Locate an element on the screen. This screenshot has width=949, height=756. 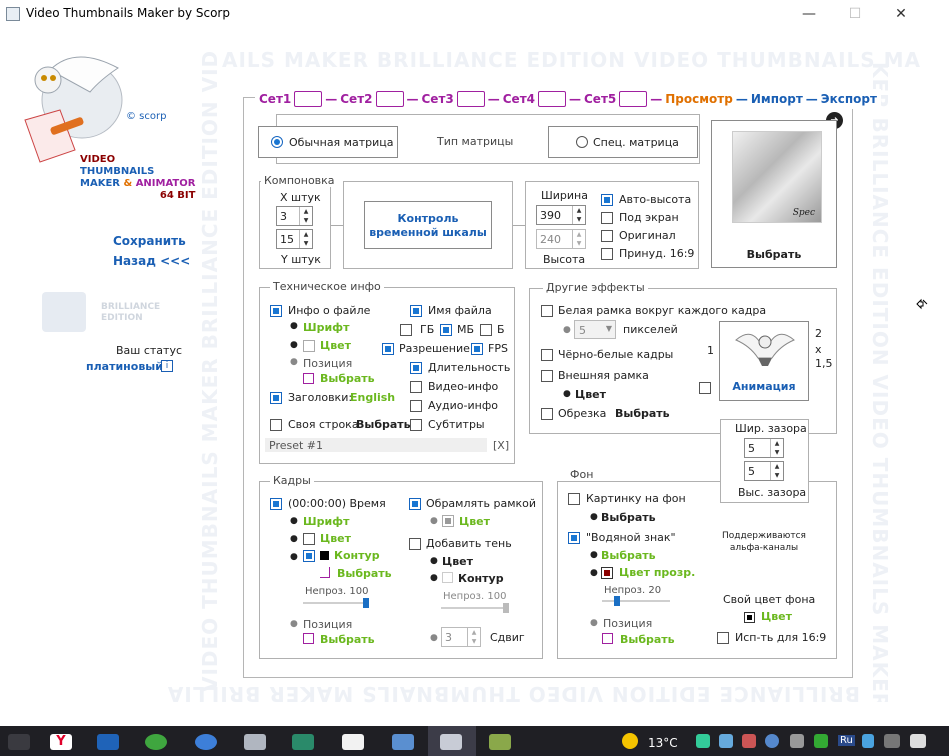
animation-button: Анимация is located at coordinates (764, 361).